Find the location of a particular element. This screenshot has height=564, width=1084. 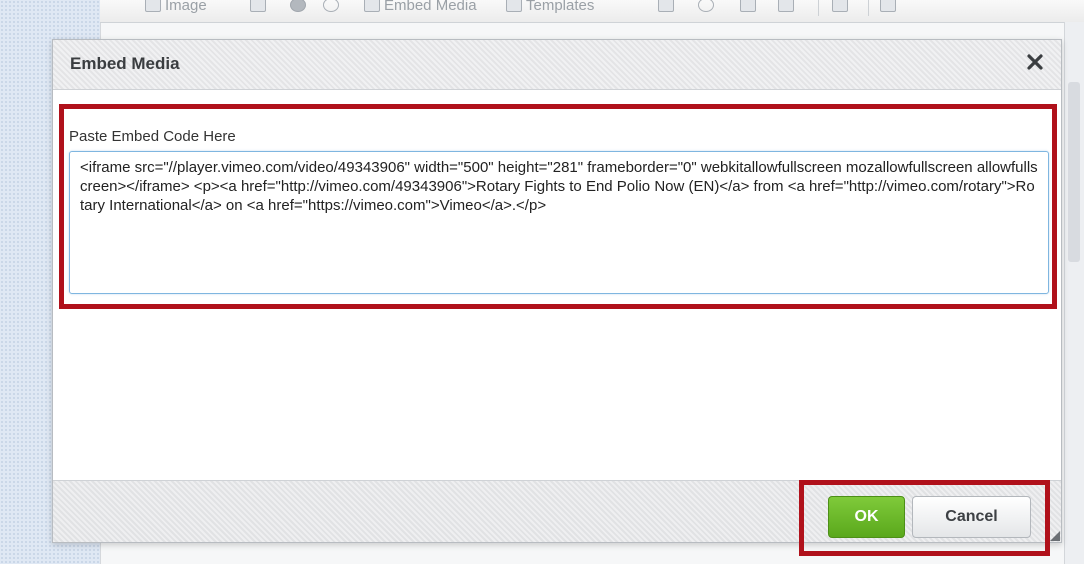

toolbar-maximize-button is located at coordinates (888, 8).